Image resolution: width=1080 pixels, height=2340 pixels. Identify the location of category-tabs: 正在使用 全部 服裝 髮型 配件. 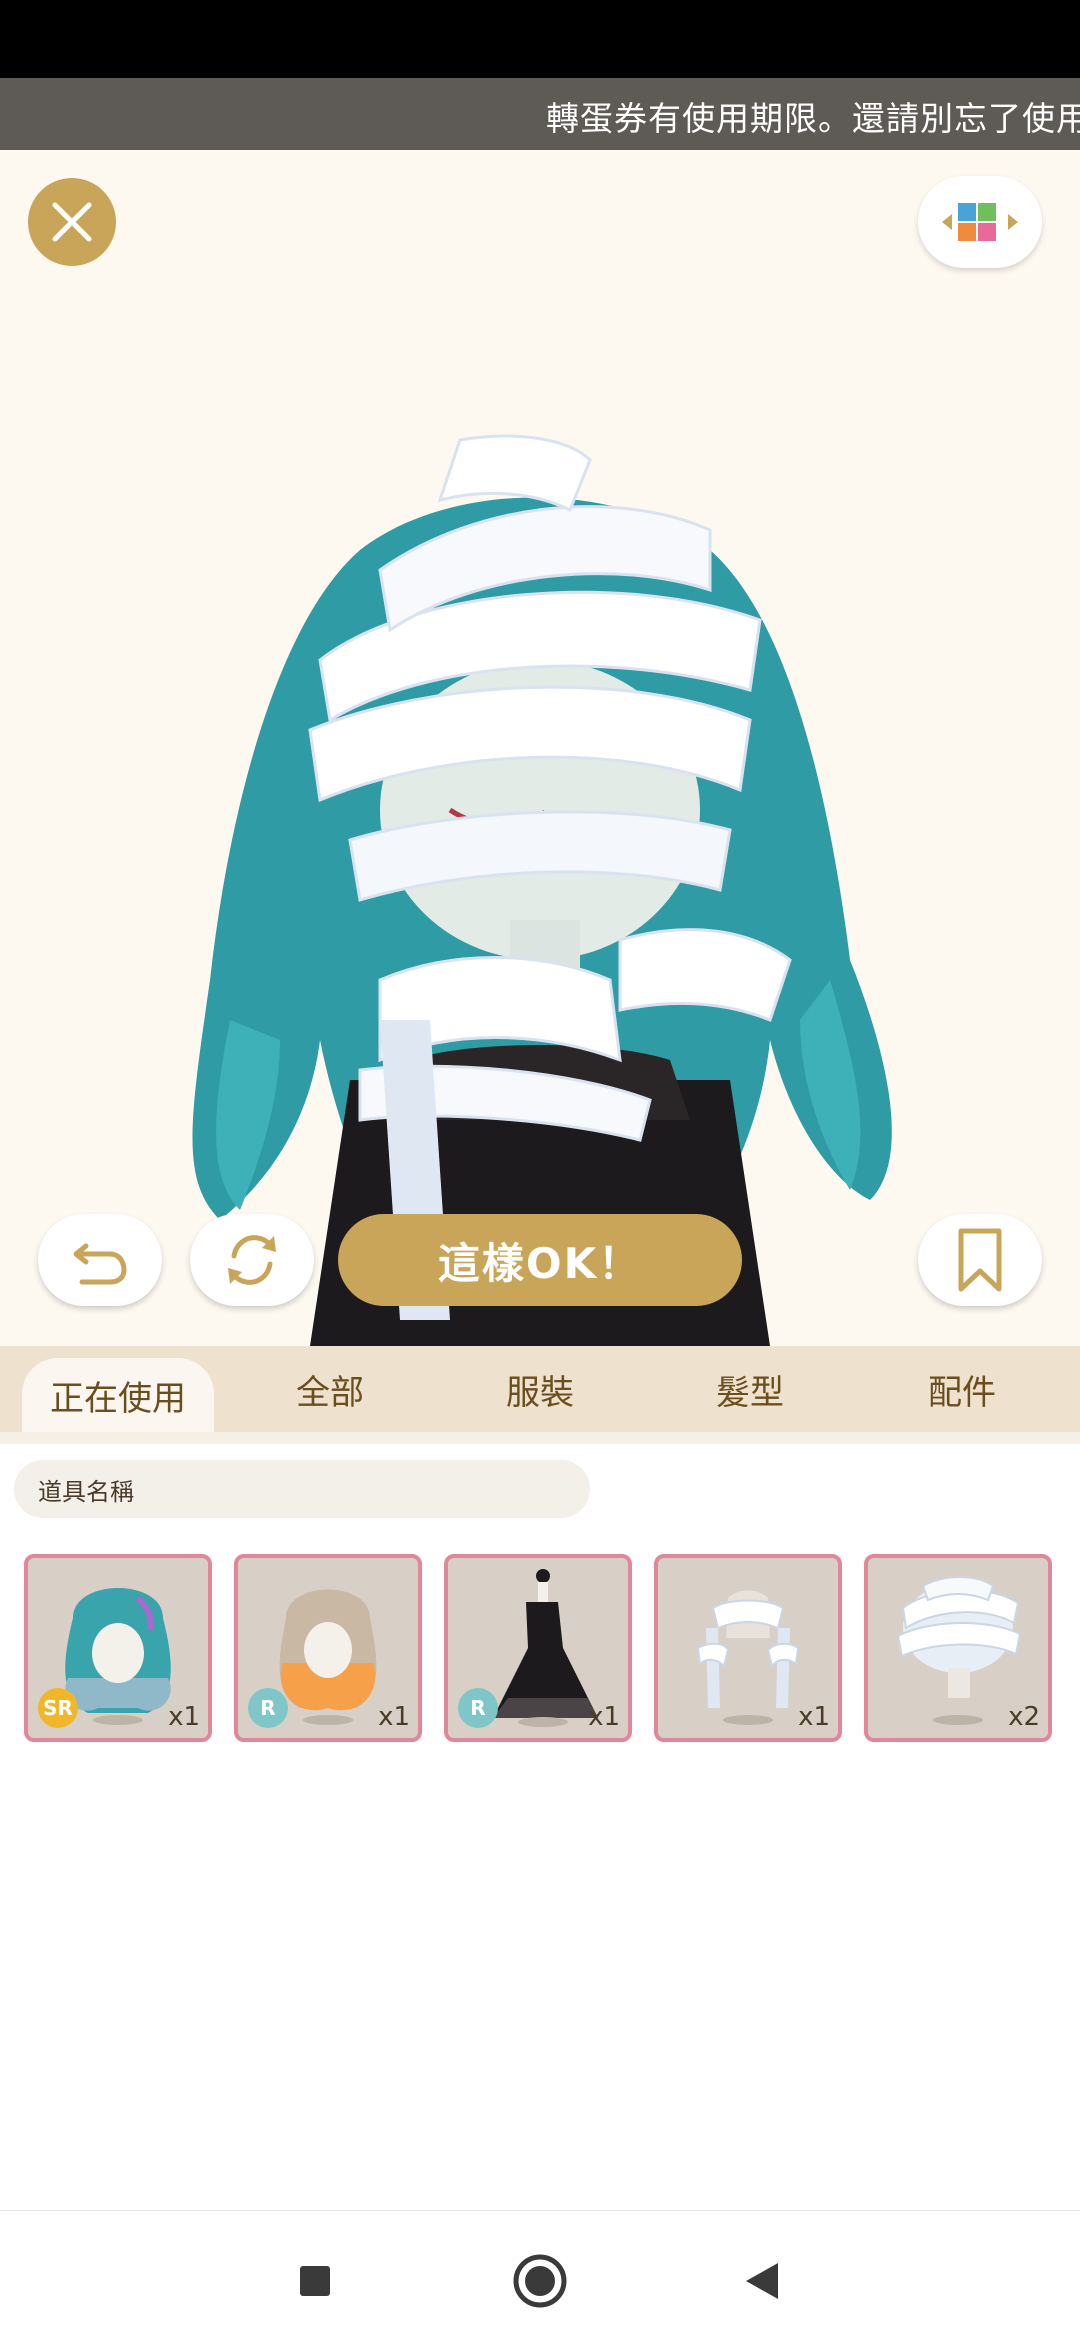
(540, 1389).